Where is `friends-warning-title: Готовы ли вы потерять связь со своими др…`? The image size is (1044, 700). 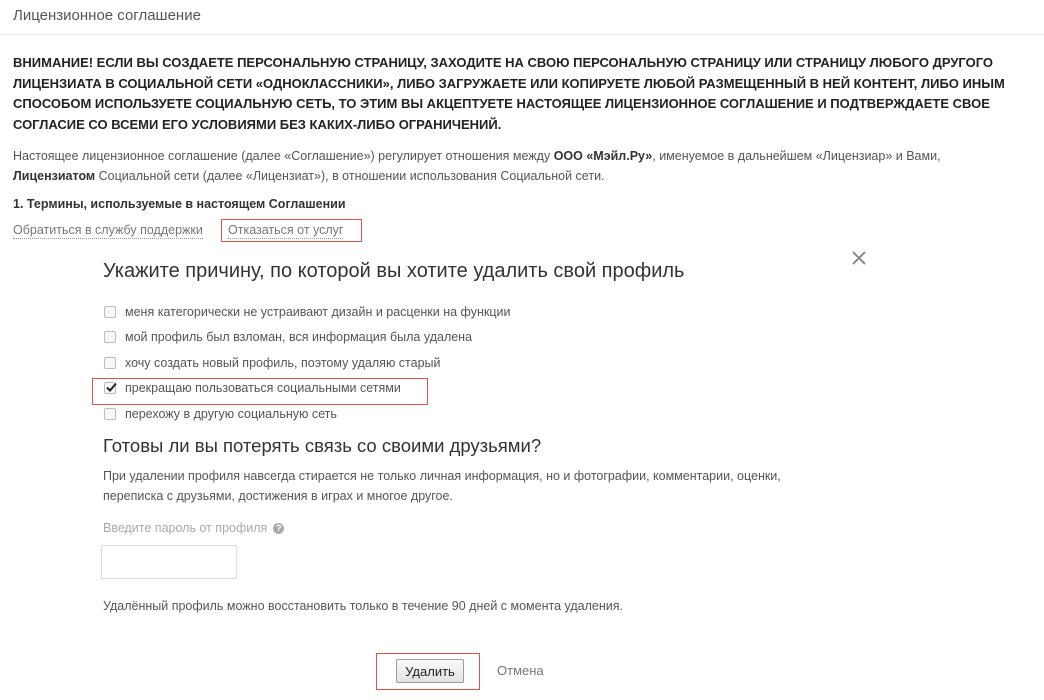 friends-warning-title: Готовы ли вы потерять связь со своими др… is located at coordinates (322, 445).